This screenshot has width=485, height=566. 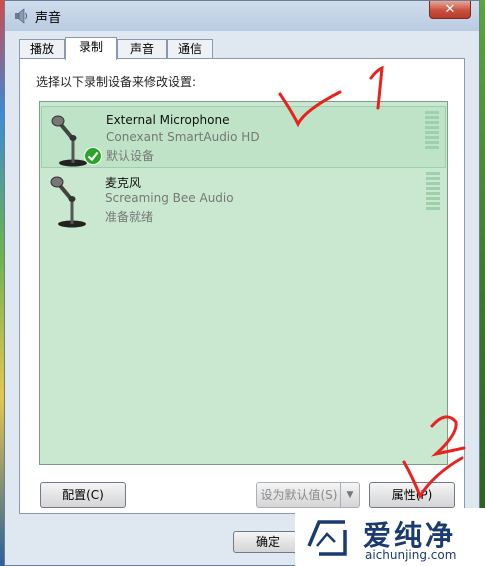 I want to click on instruction-text: 选择以下录制设备来修改设置:, so click(x=116, y=82).